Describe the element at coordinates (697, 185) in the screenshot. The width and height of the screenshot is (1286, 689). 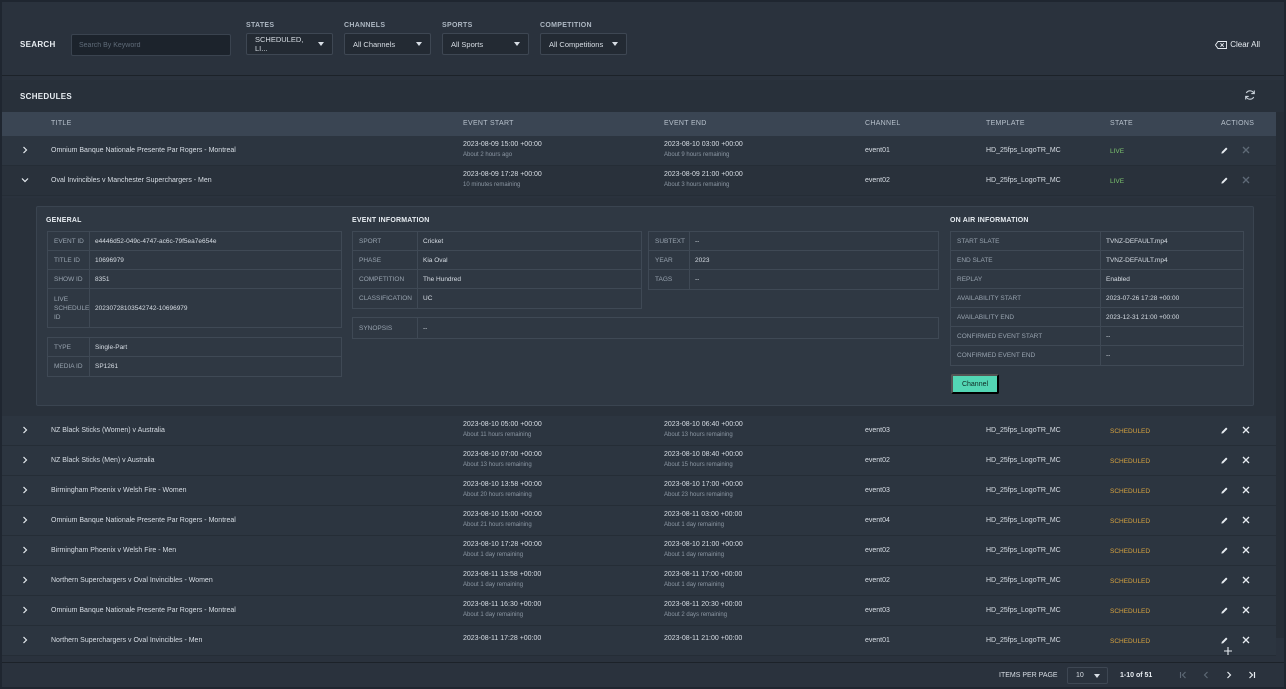
I see `row-event-end-relative: About 3 hours remaining` at that location.